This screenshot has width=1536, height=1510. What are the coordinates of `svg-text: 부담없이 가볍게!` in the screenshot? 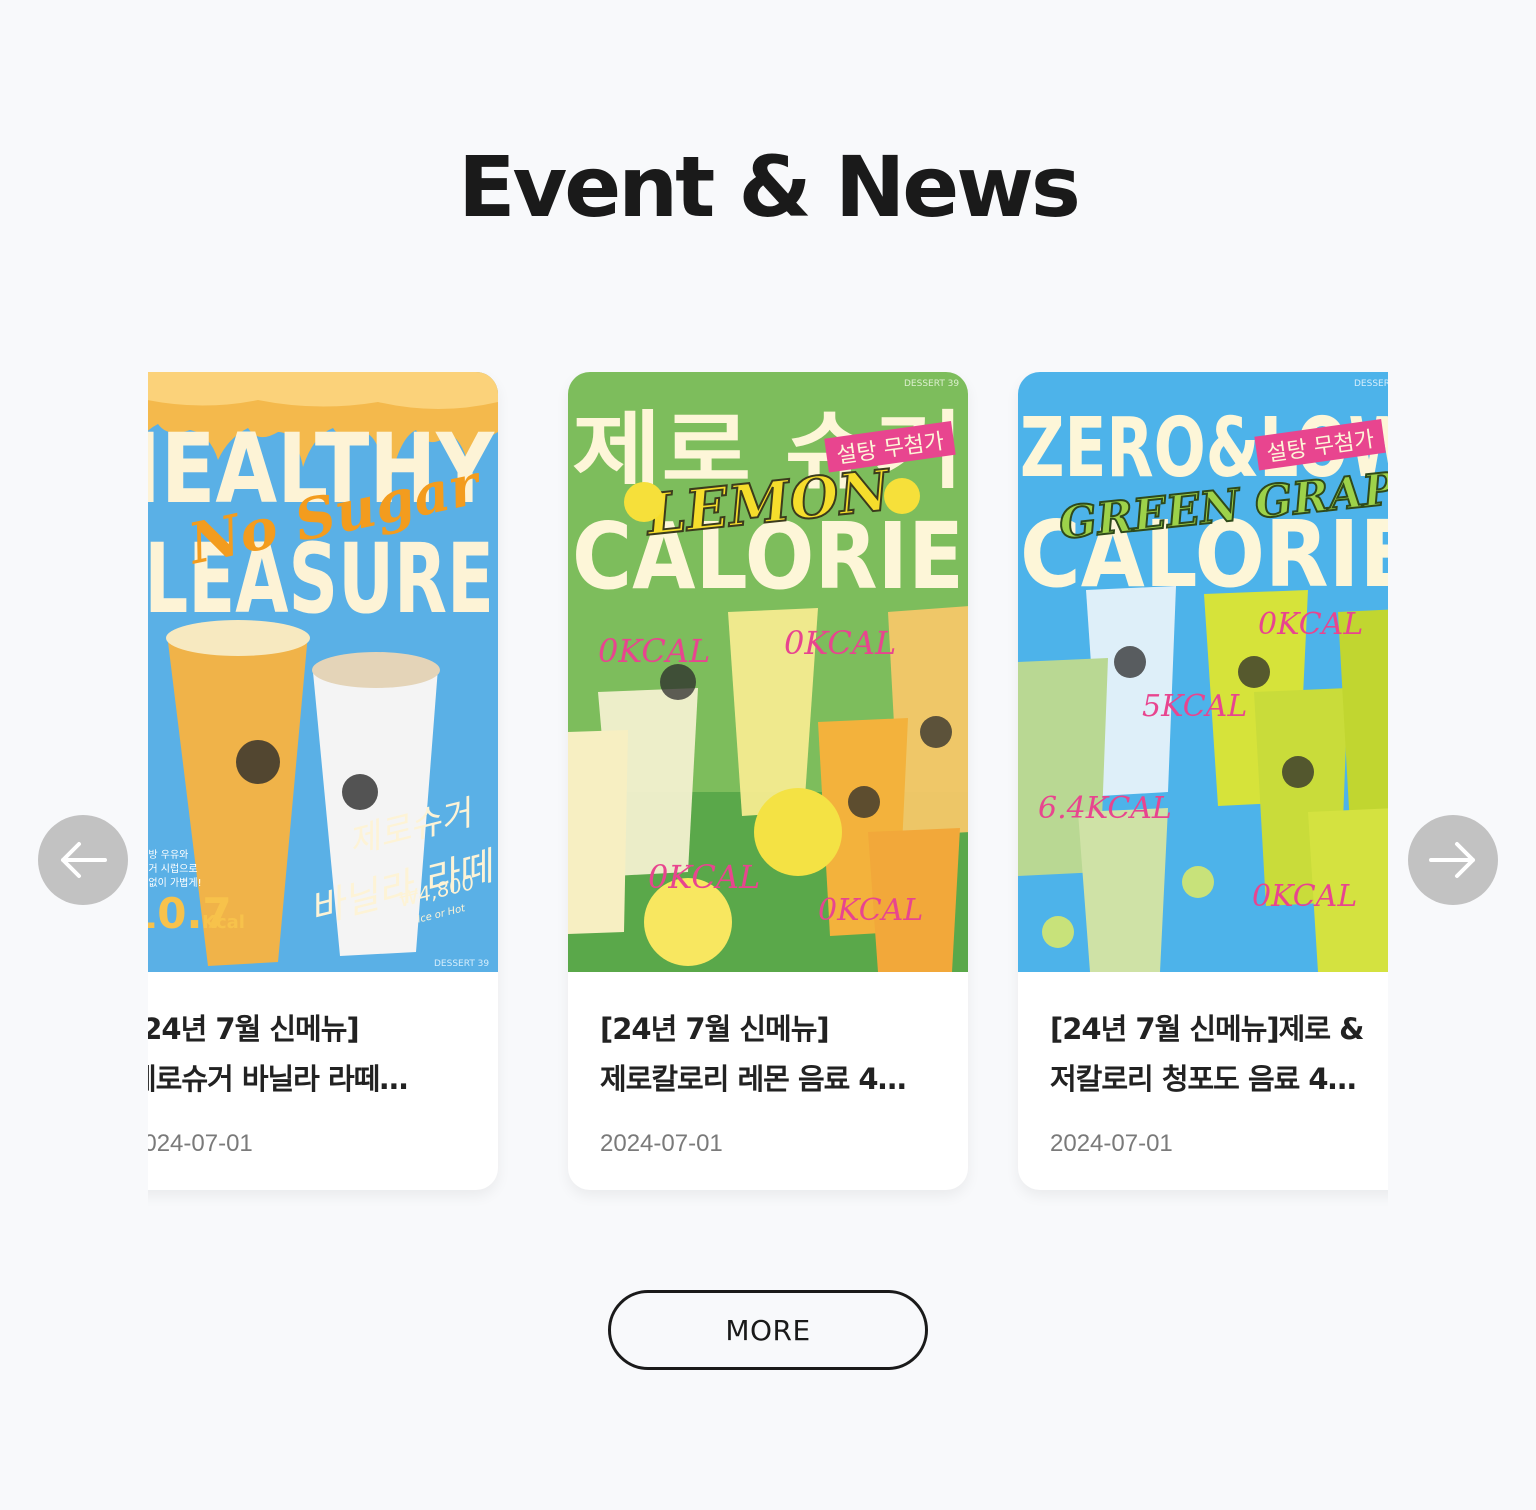 It's located at (175, 882).